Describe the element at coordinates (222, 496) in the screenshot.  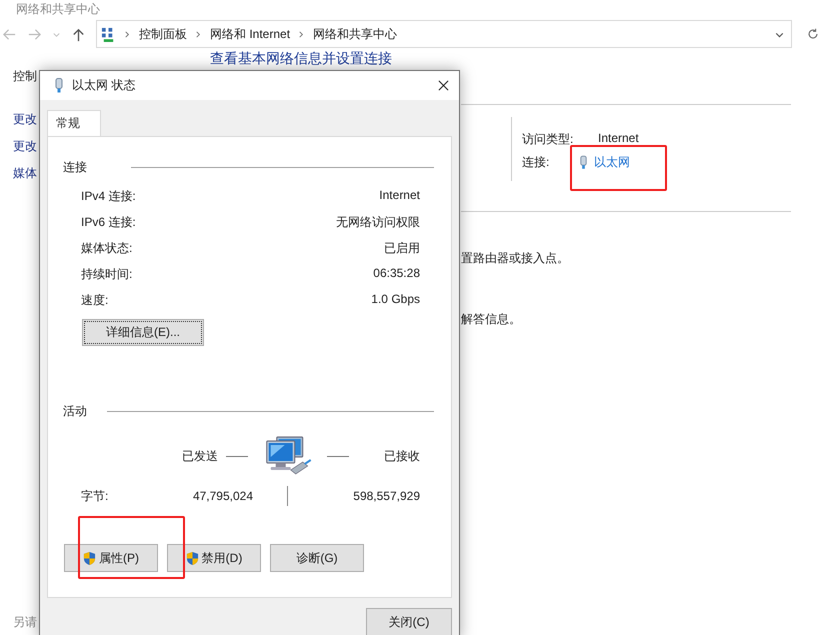
I see `bytes-sent: 47,795,024` at that location.